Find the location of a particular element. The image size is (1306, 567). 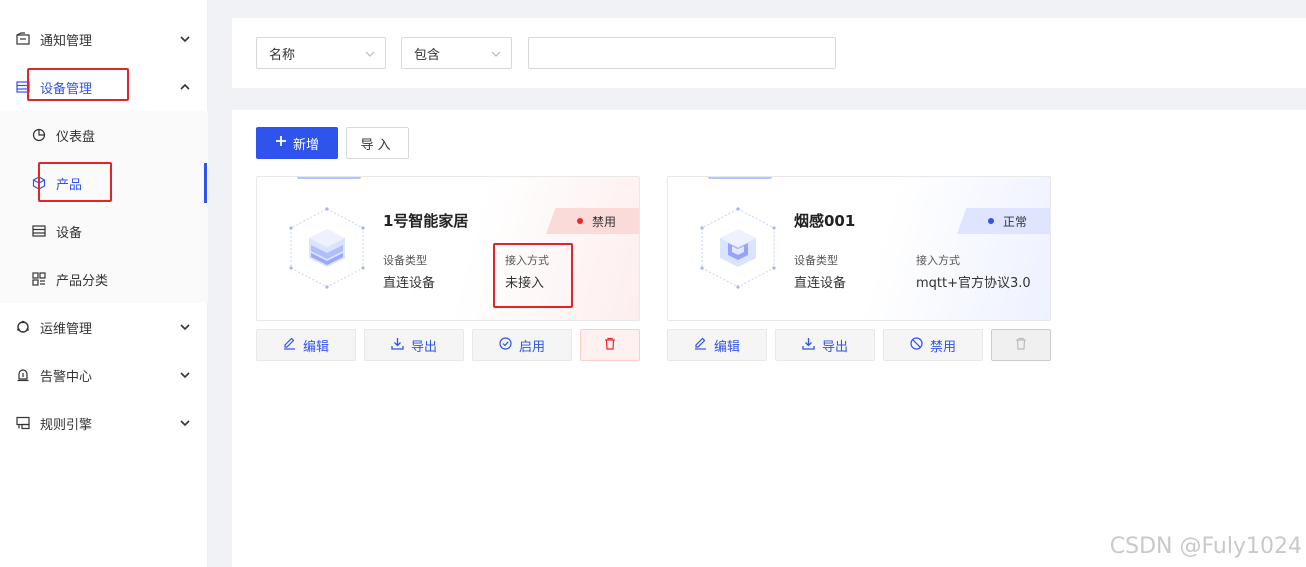

add-button: 新增 is located at coordinates (297, 143).